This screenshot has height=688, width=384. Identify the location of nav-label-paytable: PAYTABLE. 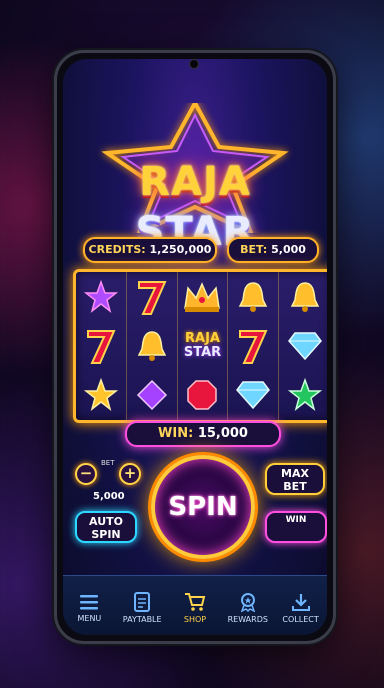
(142, 619).